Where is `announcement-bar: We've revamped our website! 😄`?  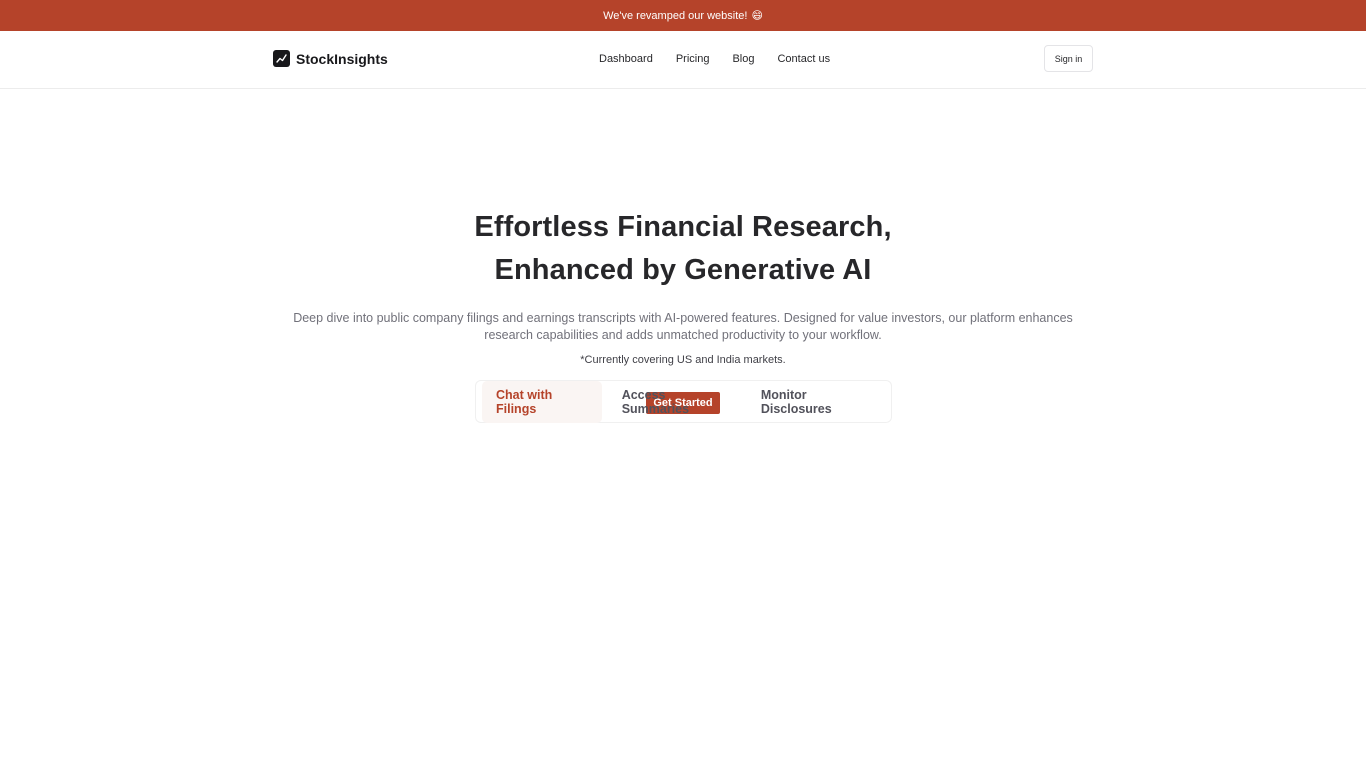 announcement-bar: We've revamped our website! 😄 is located at coordinates (683, 15).